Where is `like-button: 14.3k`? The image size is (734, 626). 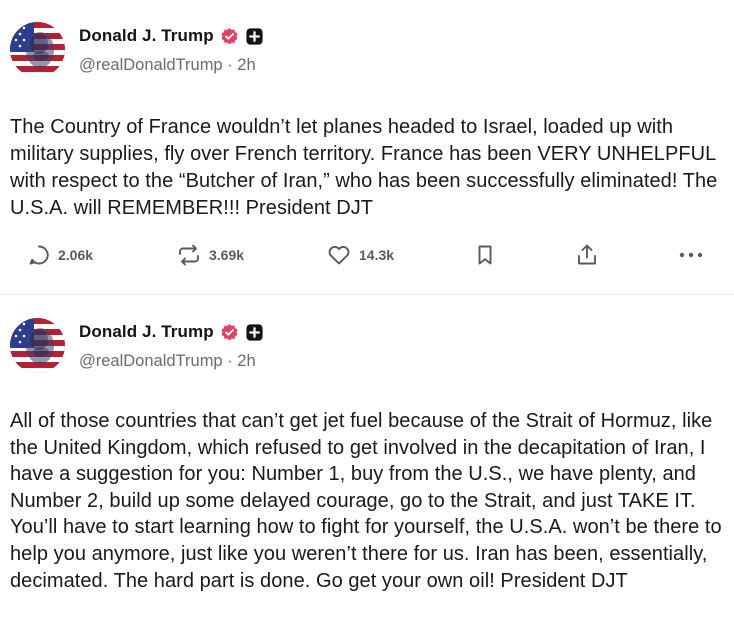 like-button: 14.3k is located at coordinates (360, 255).